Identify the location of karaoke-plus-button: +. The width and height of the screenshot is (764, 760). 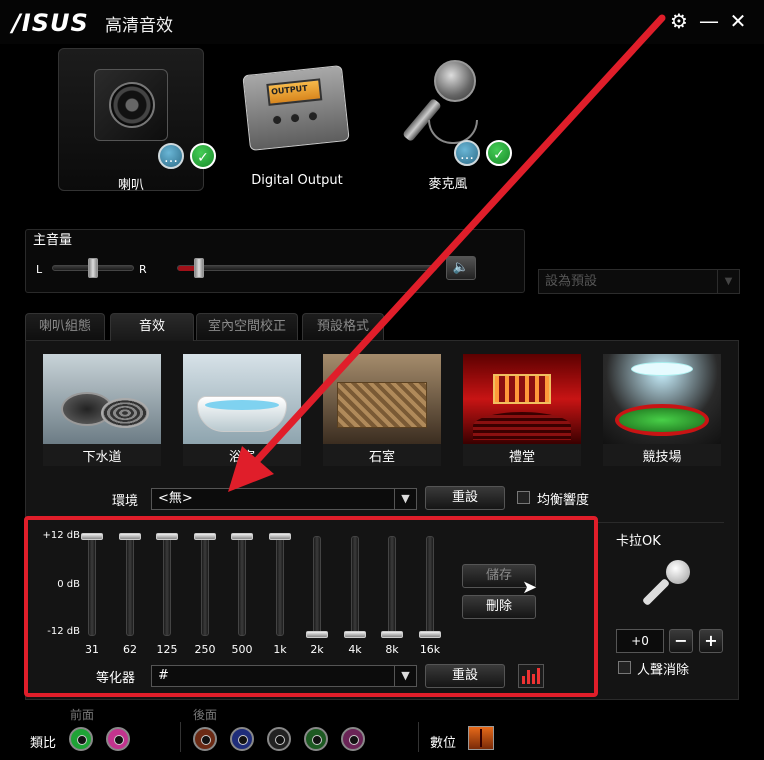
(711, 641).